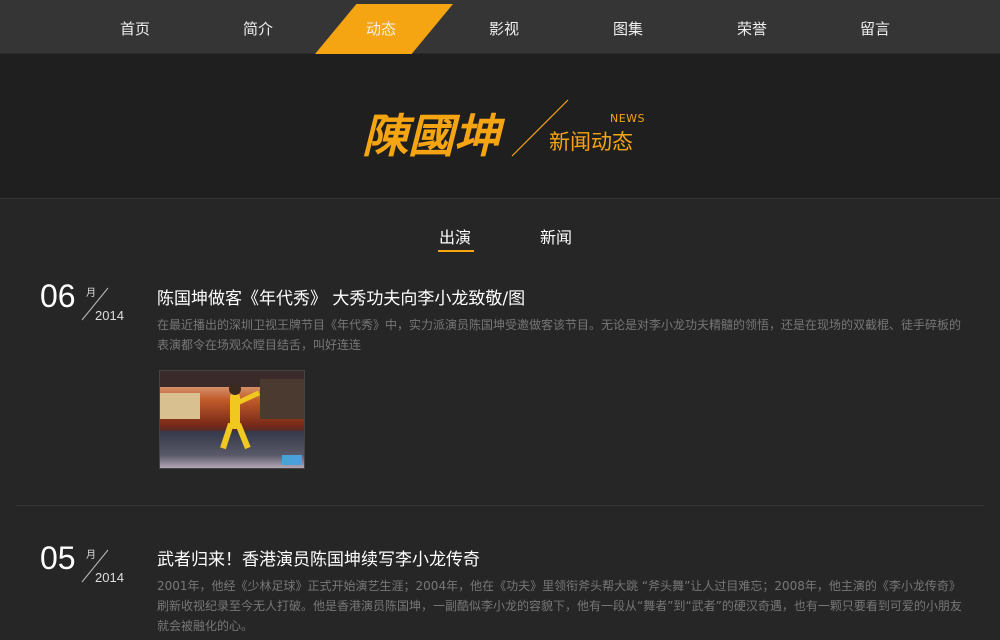  I want to click on article-thumbnail, so click(232, 419).